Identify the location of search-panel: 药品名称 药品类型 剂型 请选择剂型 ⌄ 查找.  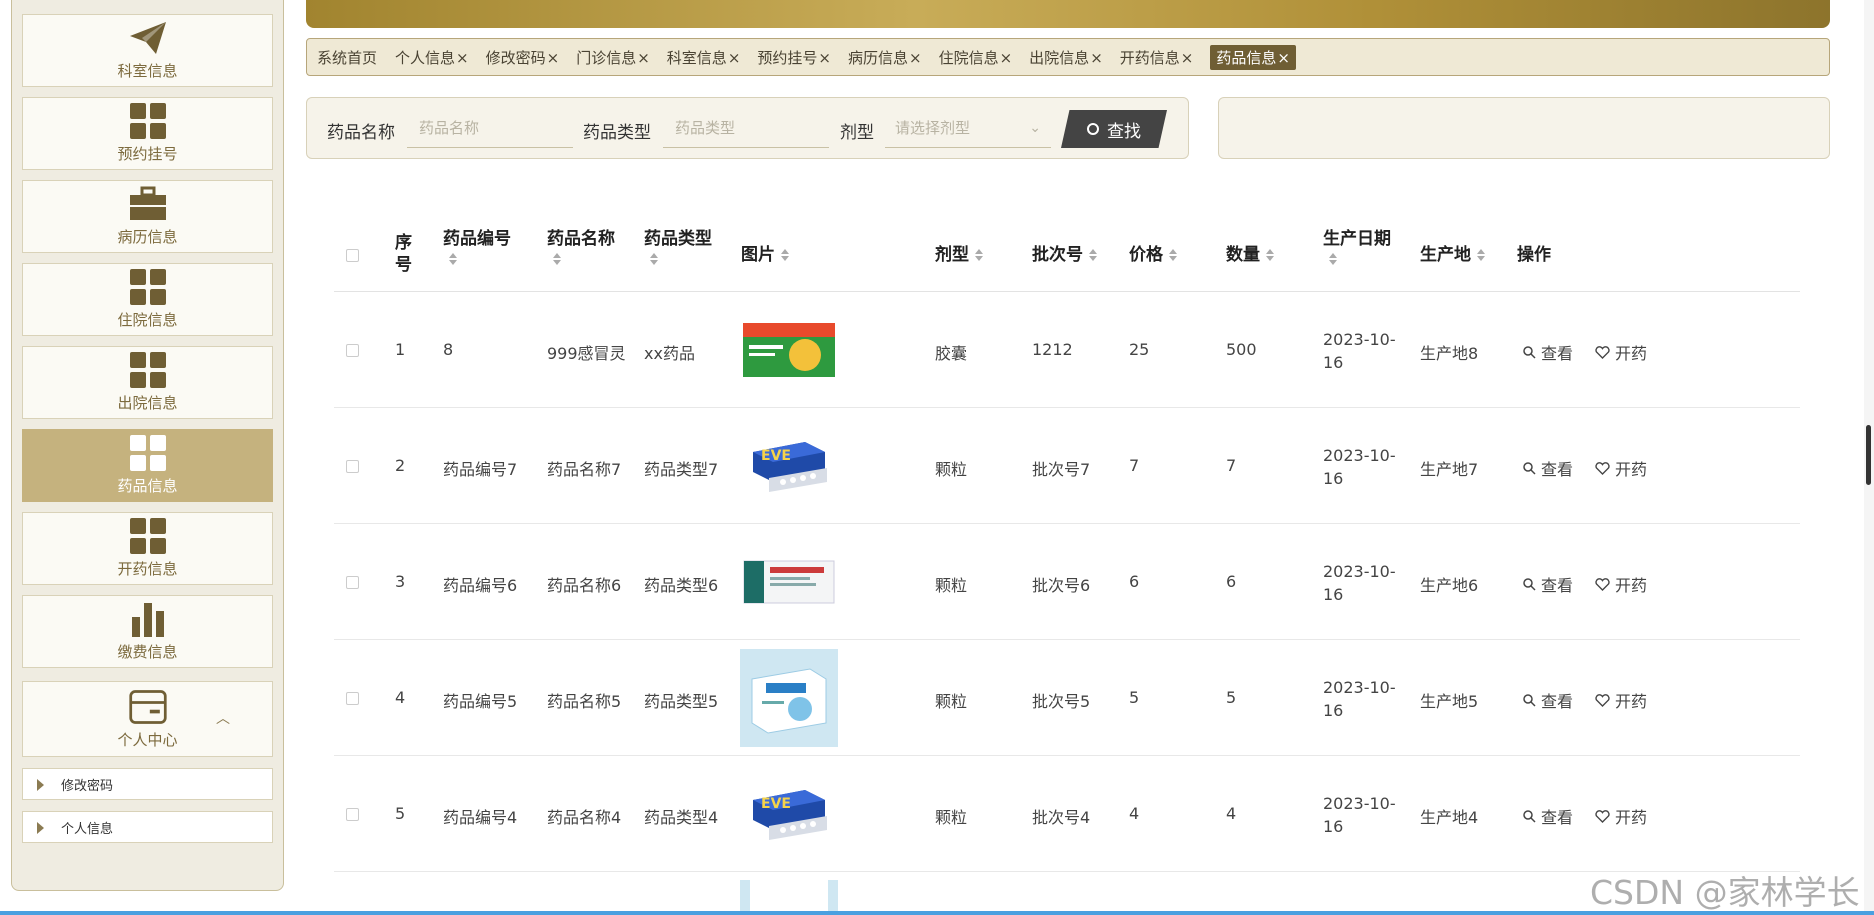
(747, 128).